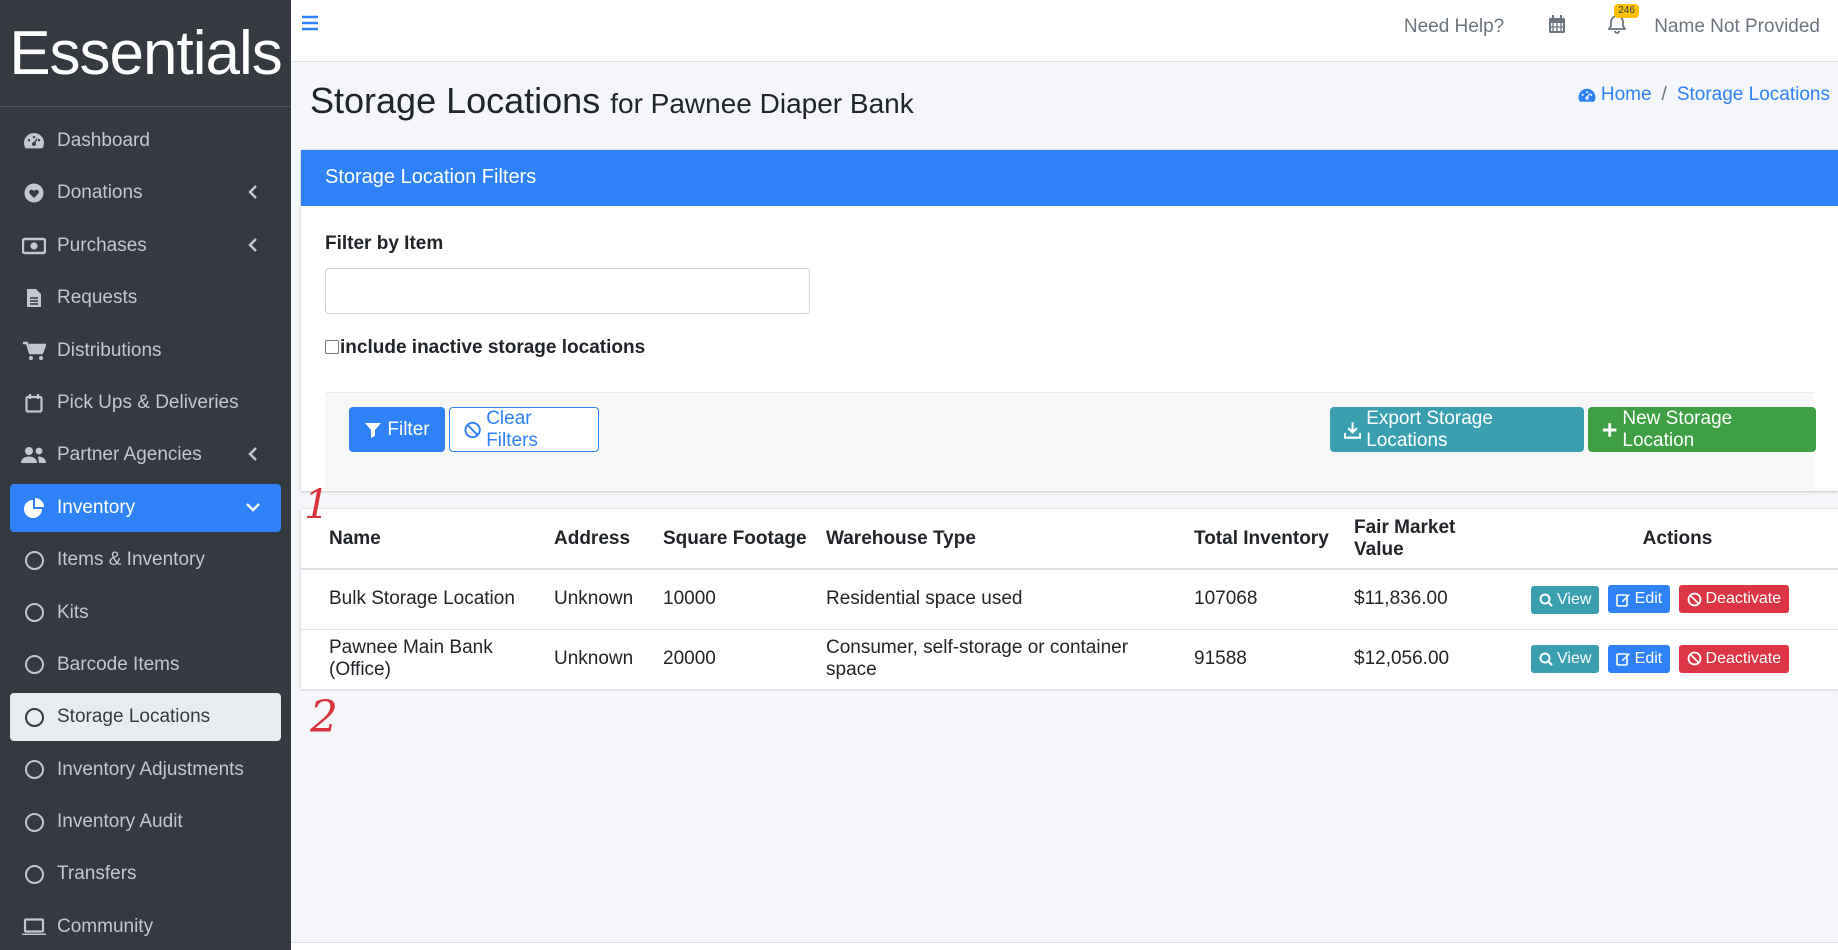 This screenshot has width=1838, height=950. What do you see at coordinates (145, 874) in the screenshot?
I see `sidebar-item-transfers: Transfers` at bounding box center [145, 874].